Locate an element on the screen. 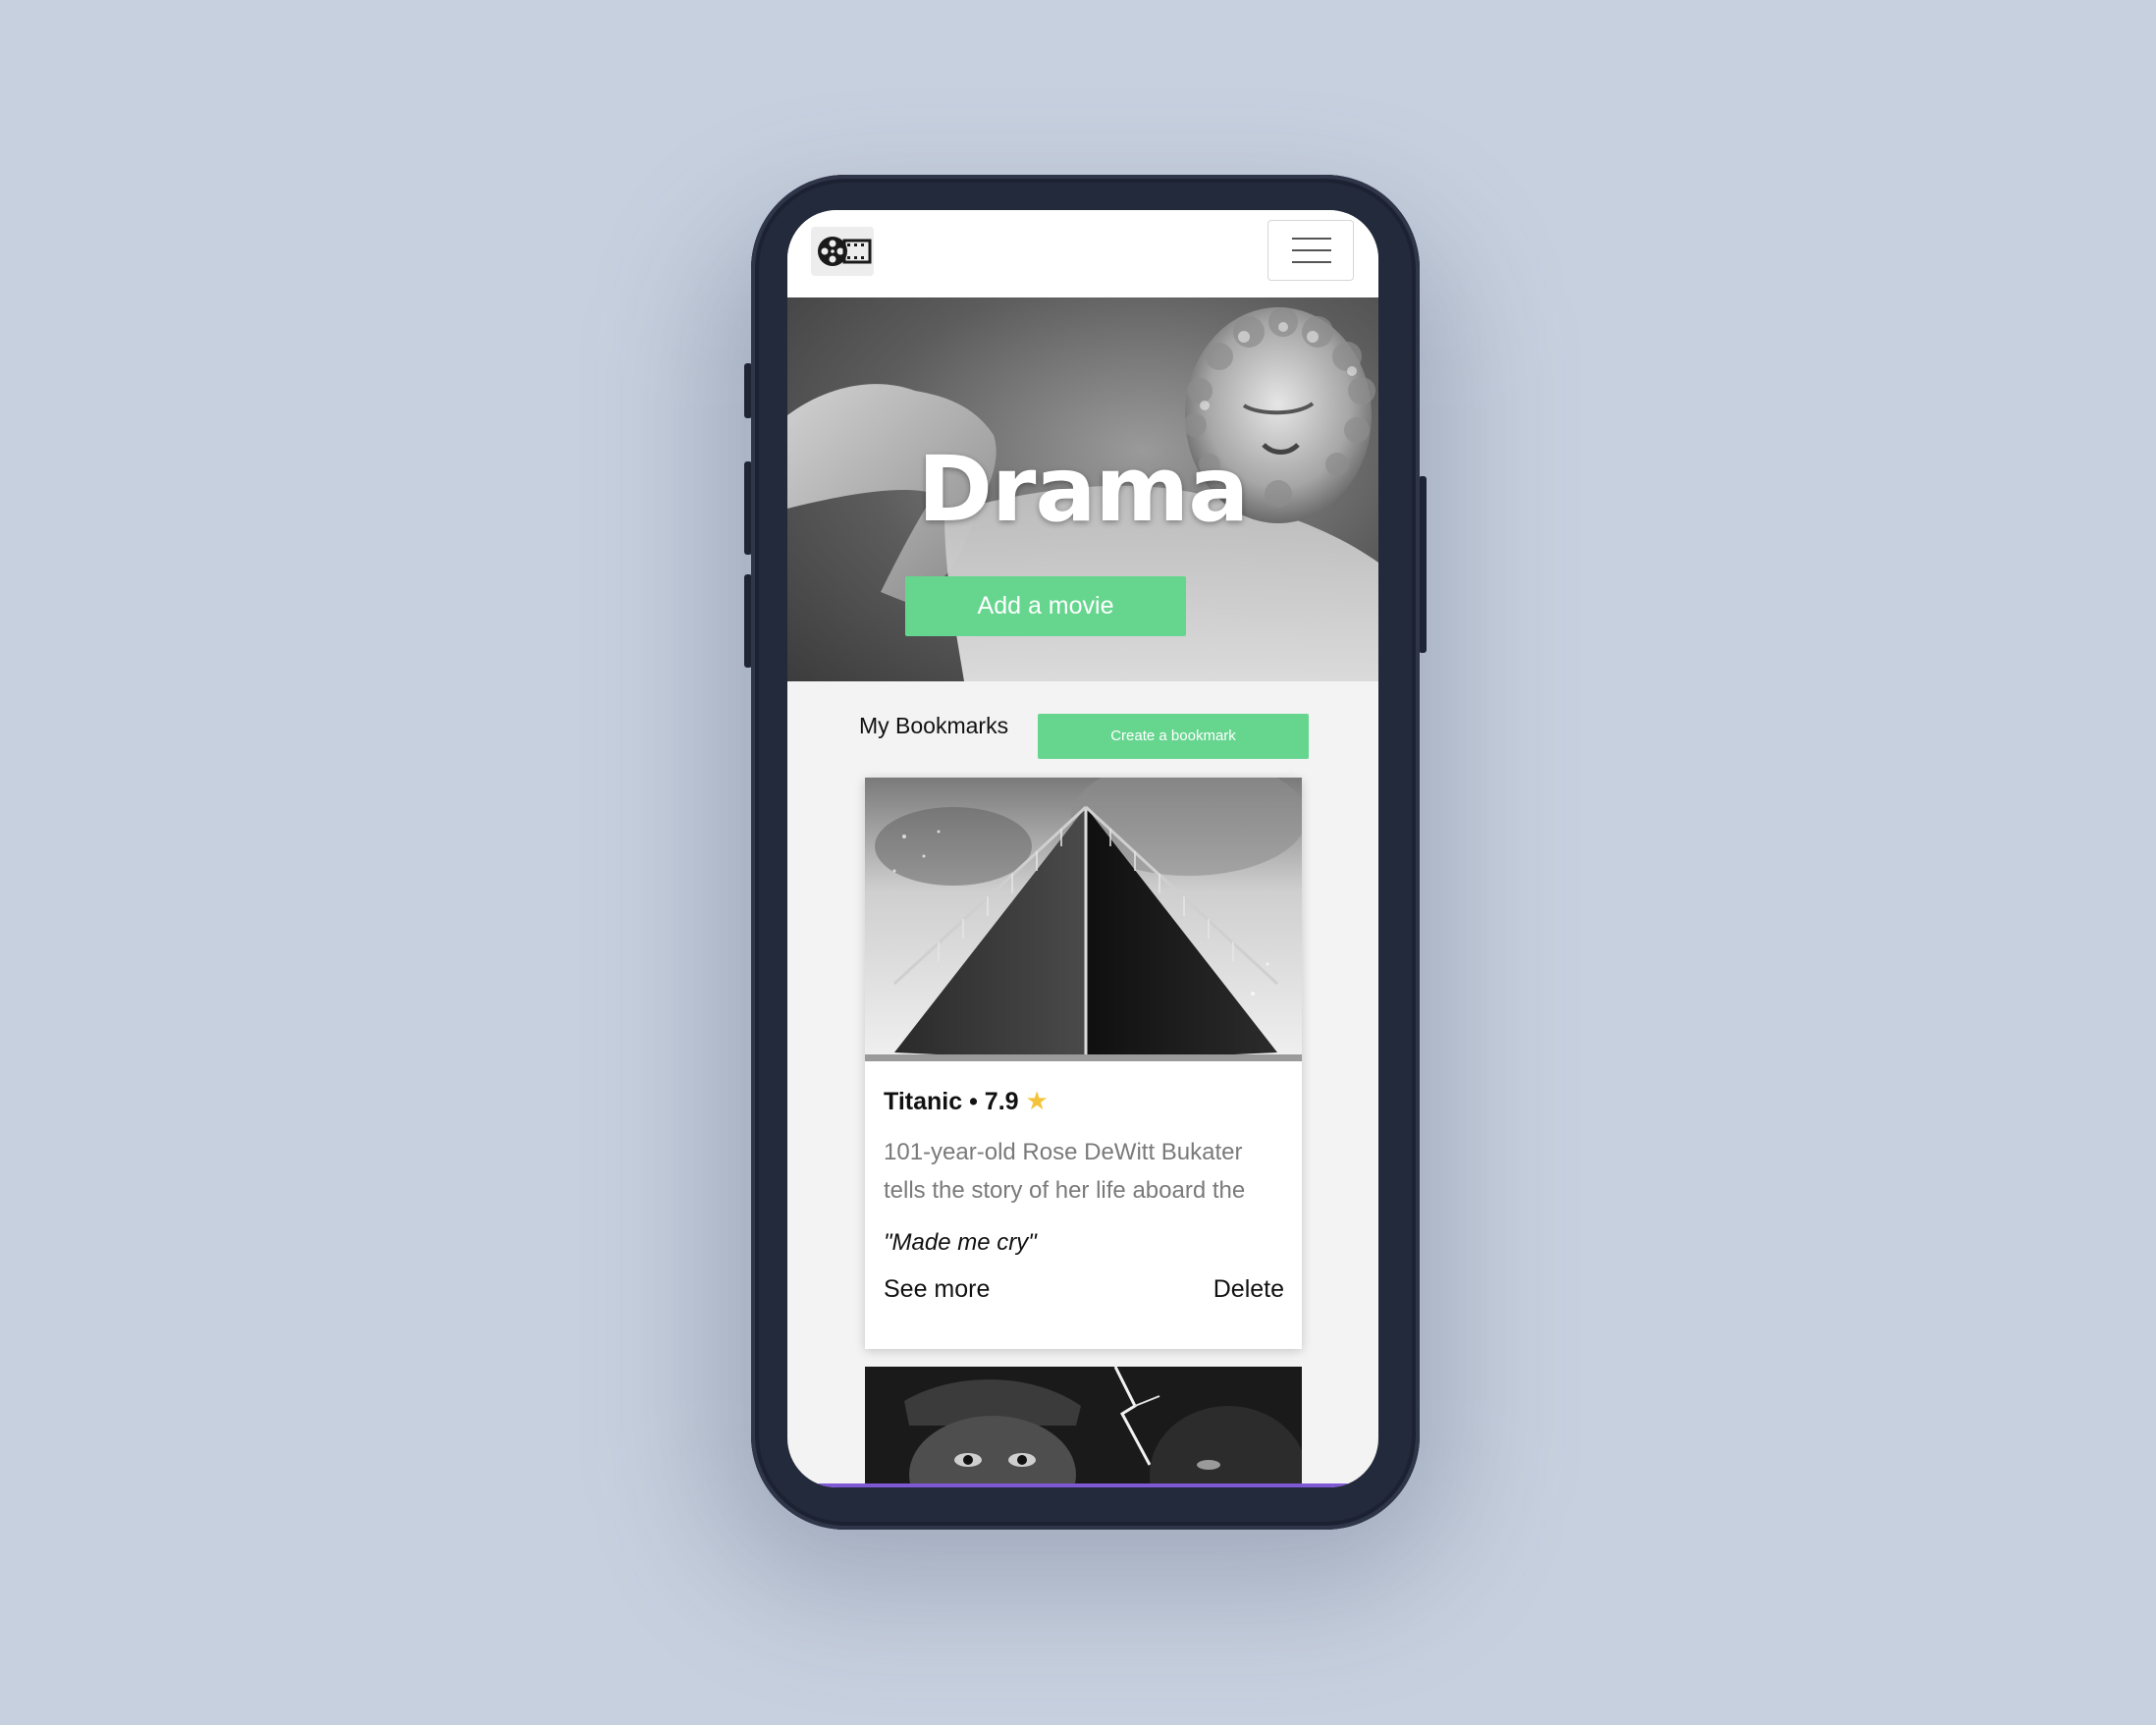  hero-banner: Drama Add a movie is located at coordinates (1083, 489).